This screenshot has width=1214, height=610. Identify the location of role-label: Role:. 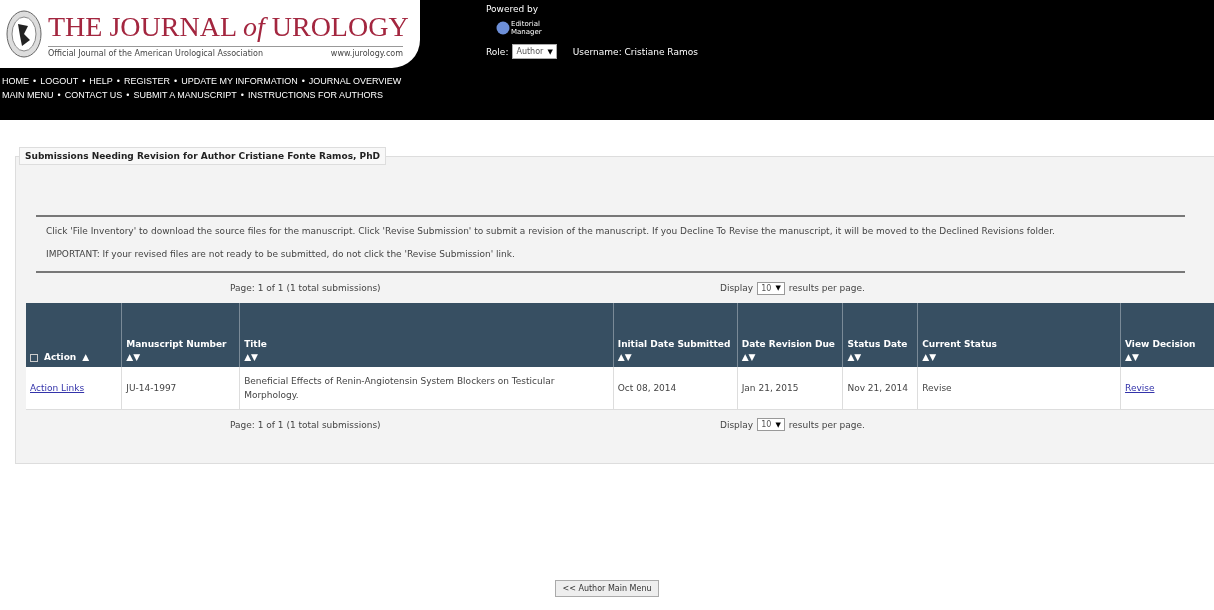
(497, 51).